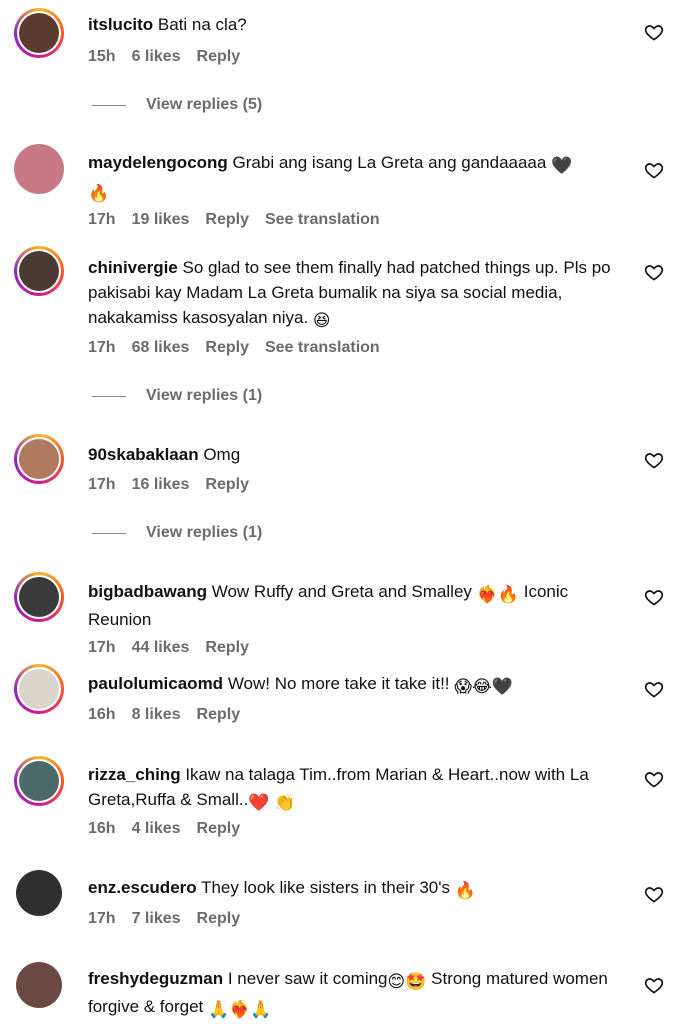  Describe the element at coordinates (156, 56) in the screenshot. I see `like-count: 6 likes` at that location.